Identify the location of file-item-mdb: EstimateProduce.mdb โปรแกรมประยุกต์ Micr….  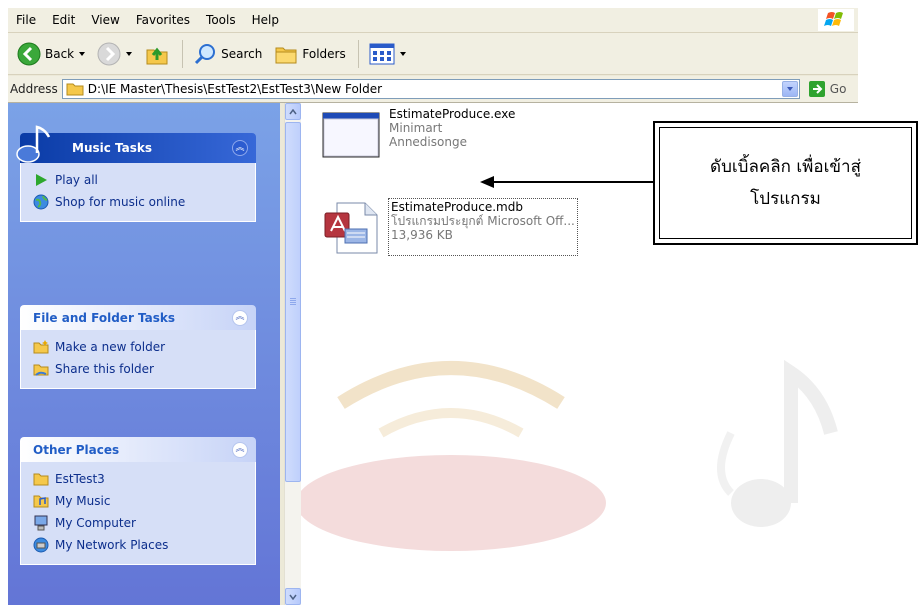
(447, 227).